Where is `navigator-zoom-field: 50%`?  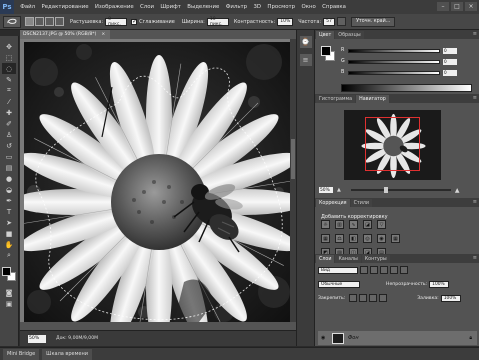
navigator-zoom-field: 50% is located at coordinates (326, 190).